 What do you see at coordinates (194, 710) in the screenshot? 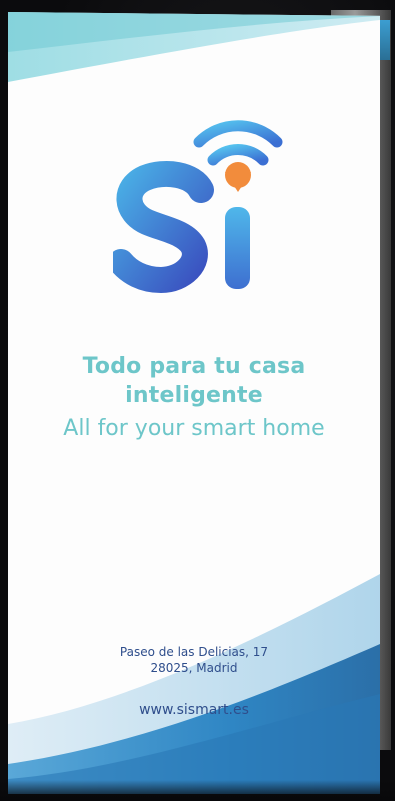
I see `website-link: www.sismart.es` at bounding box center [194, 710].